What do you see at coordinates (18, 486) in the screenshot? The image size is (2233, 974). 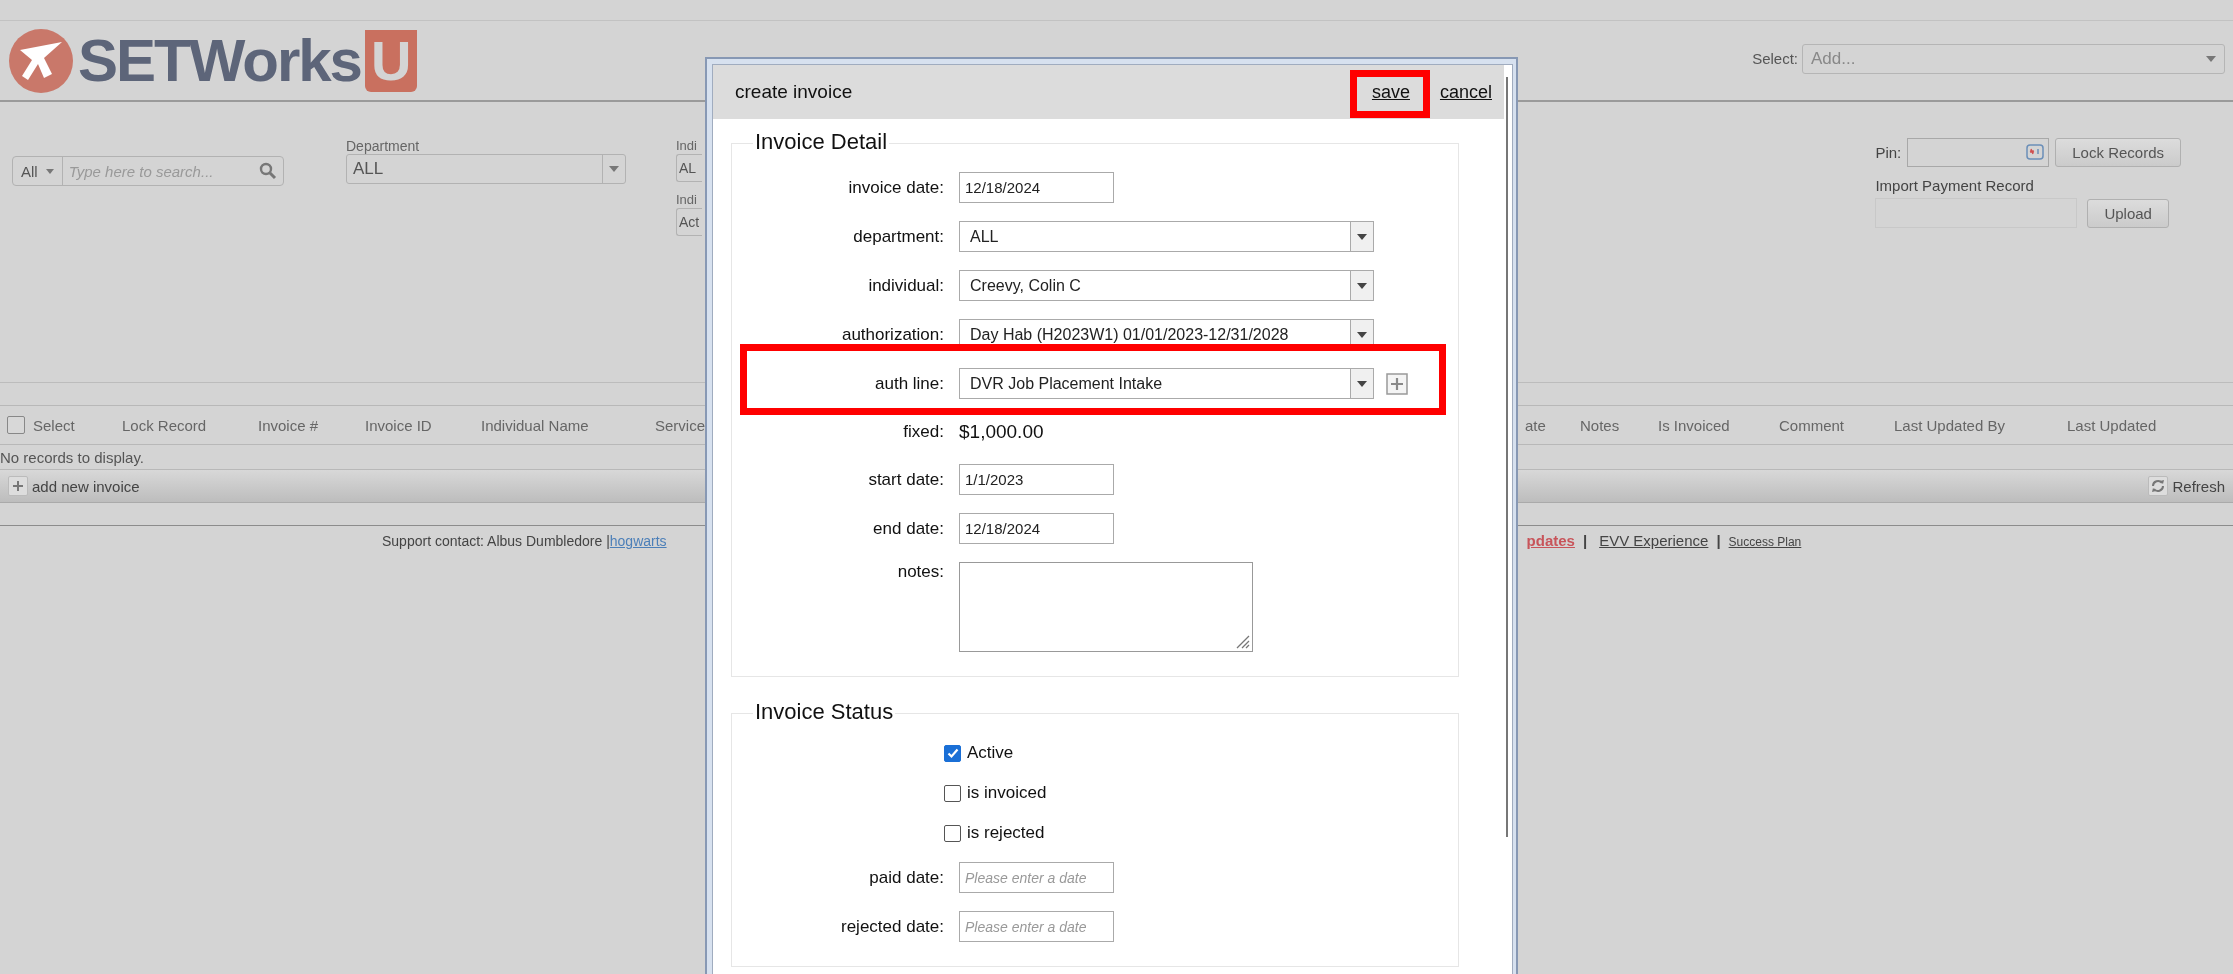 I see `plus-icon` at bounding box center [18, 486].